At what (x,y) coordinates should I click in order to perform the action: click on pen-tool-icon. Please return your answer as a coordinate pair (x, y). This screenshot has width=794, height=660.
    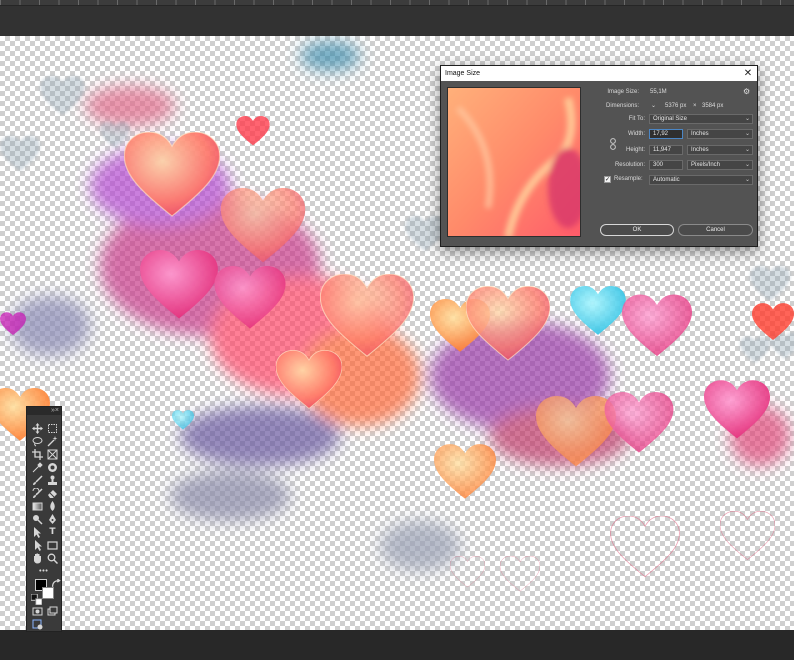
    Looking at the image, I should click on (52, 519).